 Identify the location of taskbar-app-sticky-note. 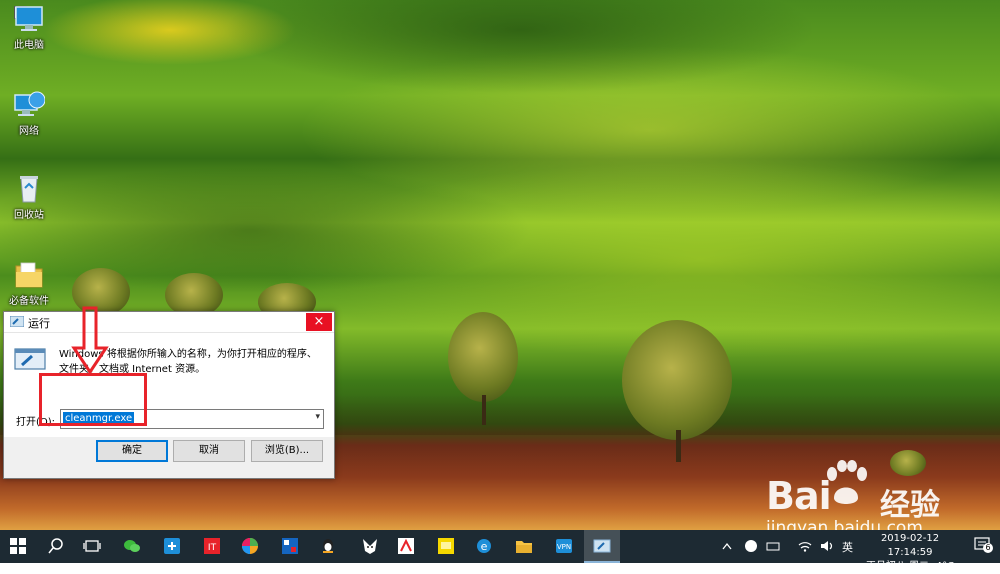
(446, 546).